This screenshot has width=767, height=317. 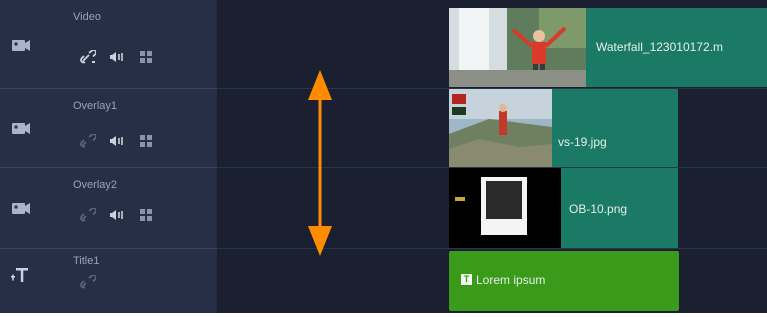 What do you see at coordinates (95, 106) in the screenshot?
I see `track-name: Overlay1` at bounding box center [95, 106].